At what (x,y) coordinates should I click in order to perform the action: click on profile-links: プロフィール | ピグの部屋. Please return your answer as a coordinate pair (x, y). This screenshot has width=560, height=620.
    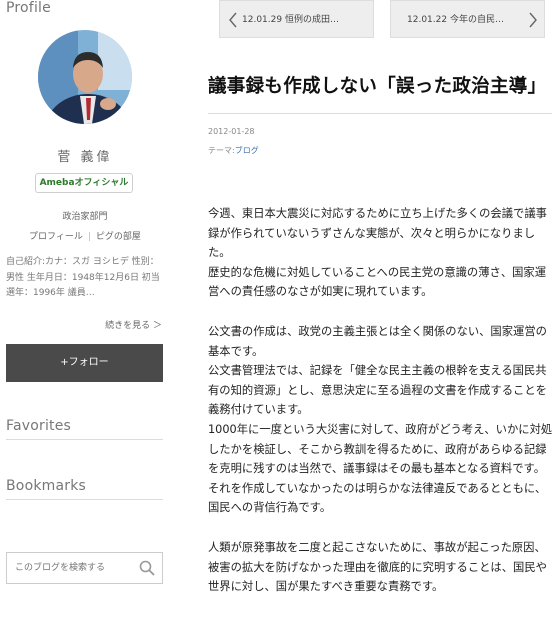
    Looking at the image, I should click on (85, 235).